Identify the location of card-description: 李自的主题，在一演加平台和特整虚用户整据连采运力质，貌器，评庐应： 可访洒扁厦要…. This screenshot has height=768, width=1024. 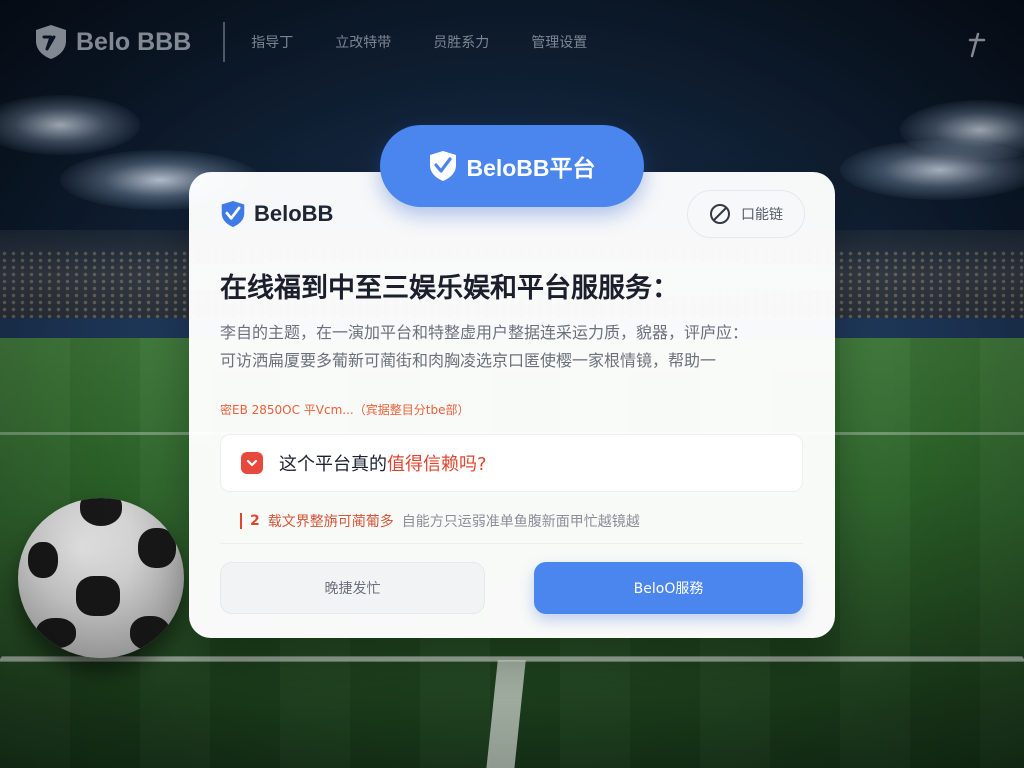
(515, 347).